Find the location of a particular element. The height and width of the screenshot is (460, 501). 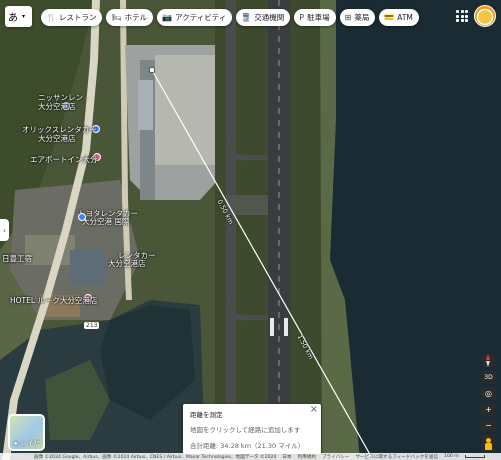

lang-label: あ is located at coordinates (13, 18).